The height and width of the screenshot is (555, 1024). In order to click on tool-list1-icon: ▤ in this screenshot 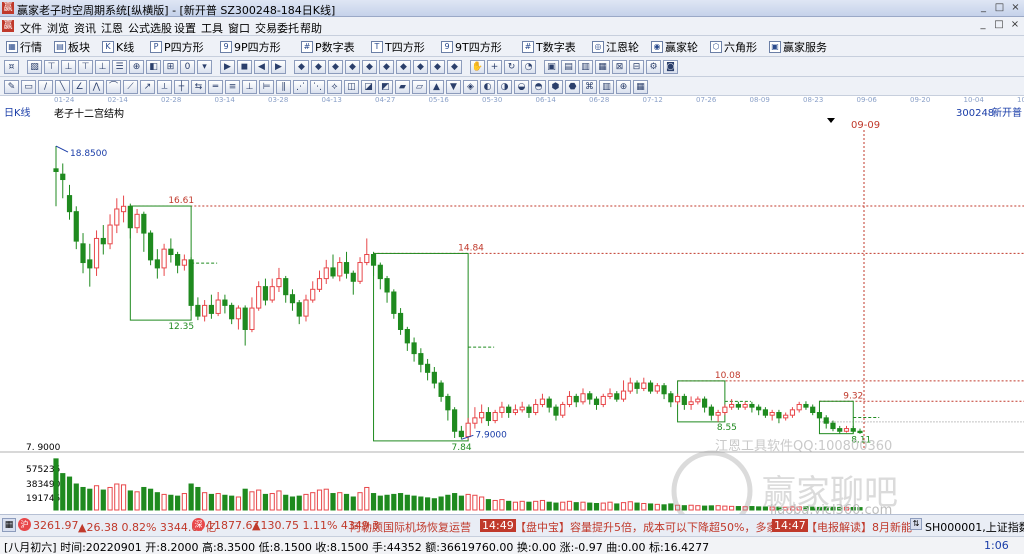, I will do `click(568, 67)`.